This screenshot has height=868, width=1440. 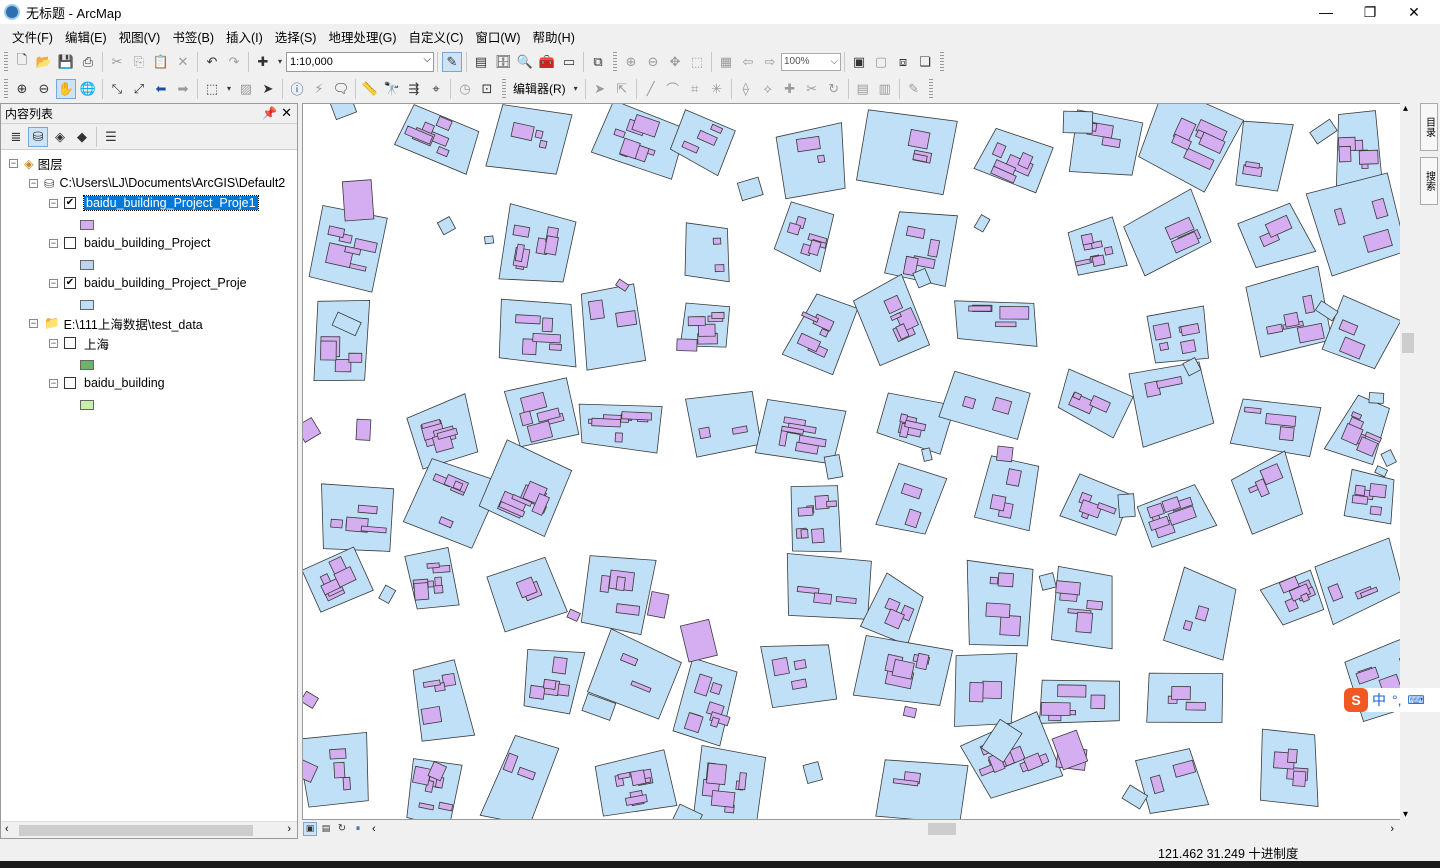 What do you see at coordinates (310, 828) in the screenshot?
I see `data-view-icon: ▣` at bounding box center [310, 828].